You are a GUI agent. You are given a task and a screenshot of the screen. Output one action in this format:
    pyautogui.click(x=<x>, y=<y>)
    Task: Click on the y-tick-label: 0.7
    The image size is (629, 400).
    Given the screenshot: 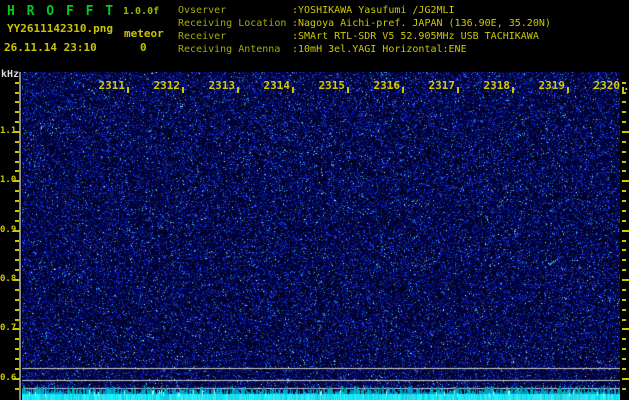 What is the action you would take?
    pyautogui.click(x=8, y=328)
    